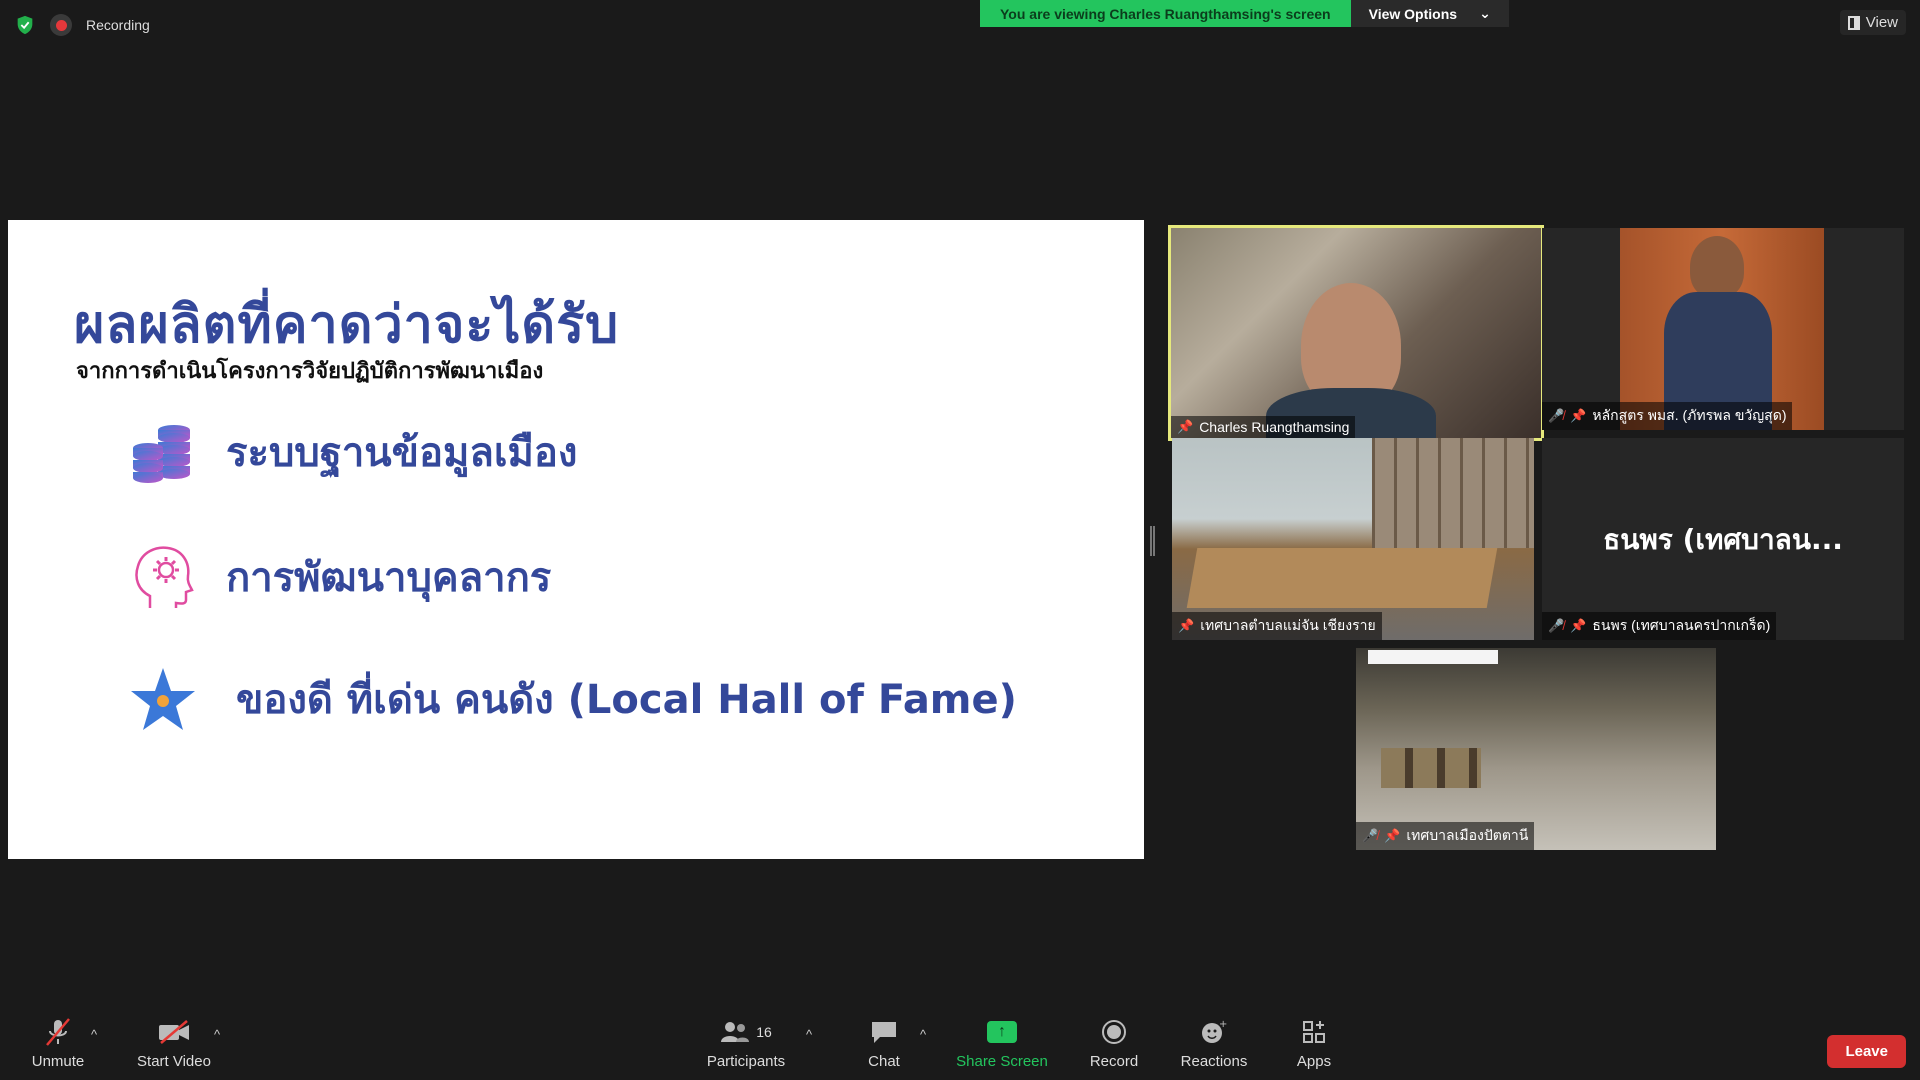 The height and width of the screenshot is (1080, 1920). Describe the element at coordinates (1536, 749) in the screenshot. I see `video-tile: 🎤̸ 📌 เทศบาลเมืองปัตตานี` at that location.